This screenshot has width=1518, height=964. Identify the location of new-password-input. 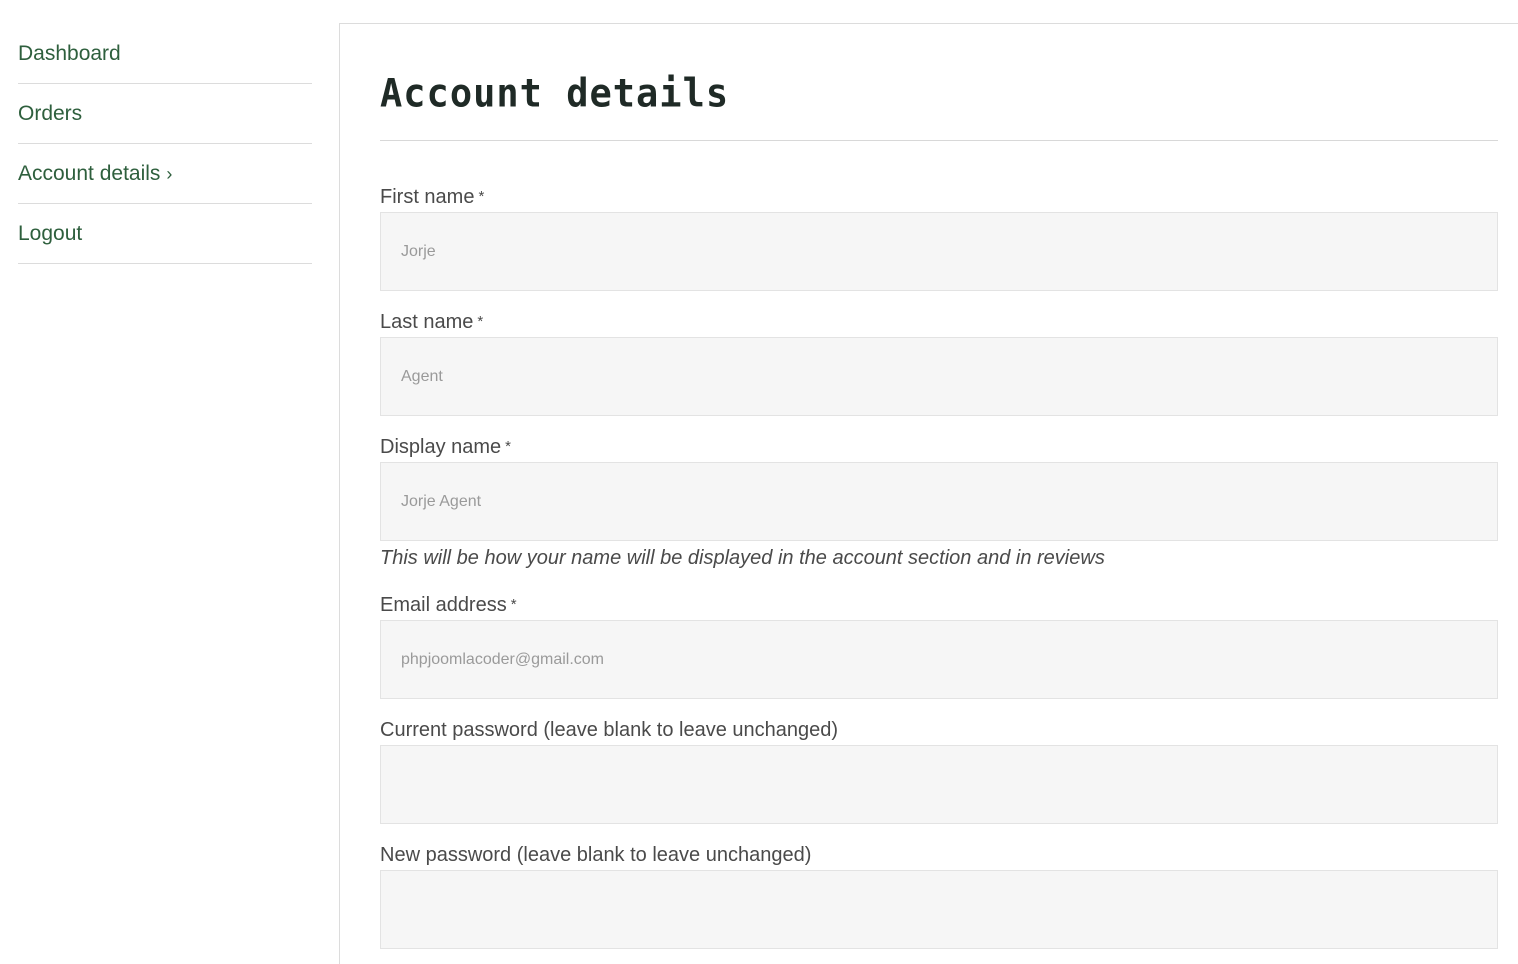
(939, 909).